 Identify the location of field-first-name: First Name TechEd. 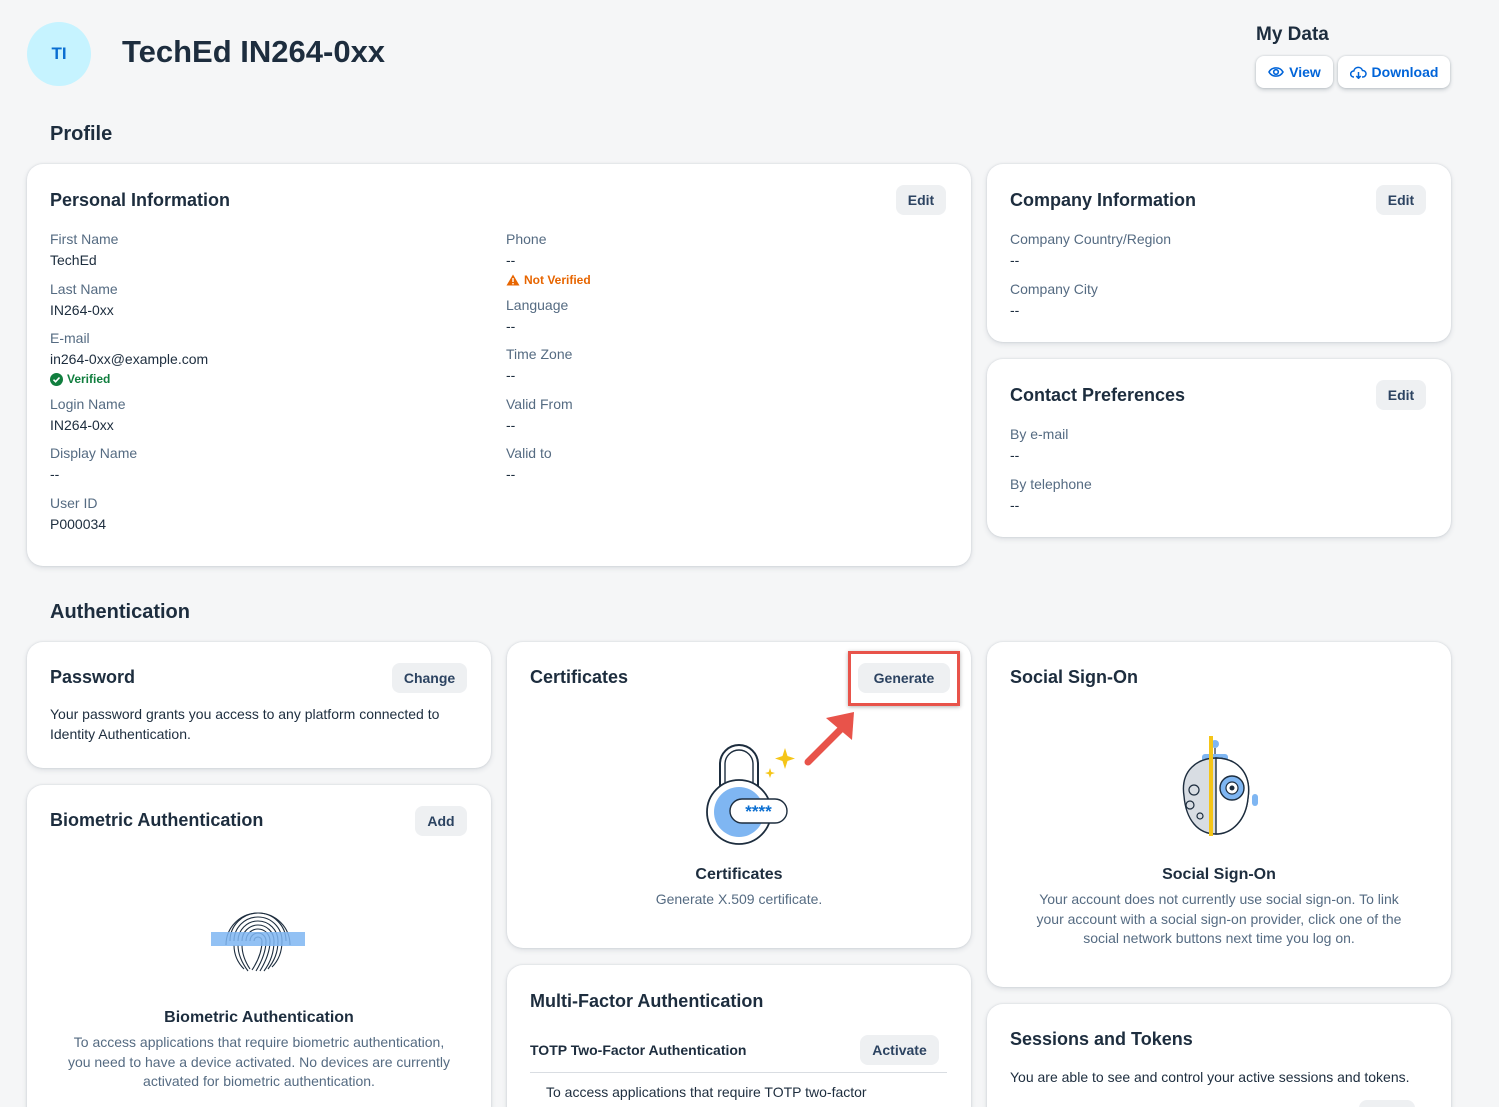
(84, 249).